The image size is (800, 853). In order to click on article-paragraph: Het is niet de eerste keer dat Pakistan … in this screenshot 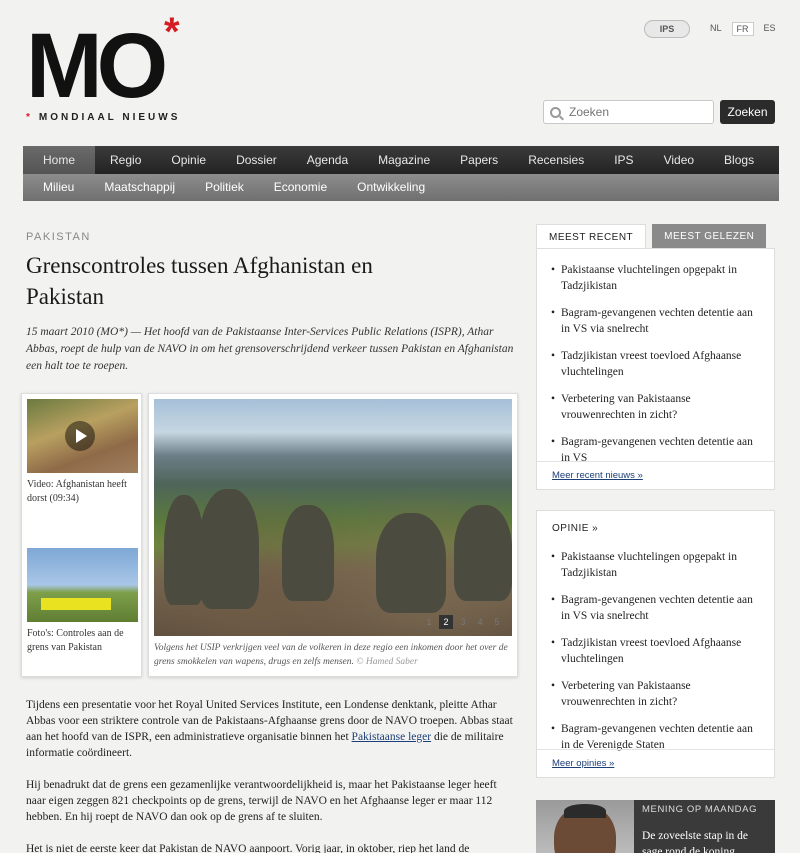, I will do `click(248, 848)`.